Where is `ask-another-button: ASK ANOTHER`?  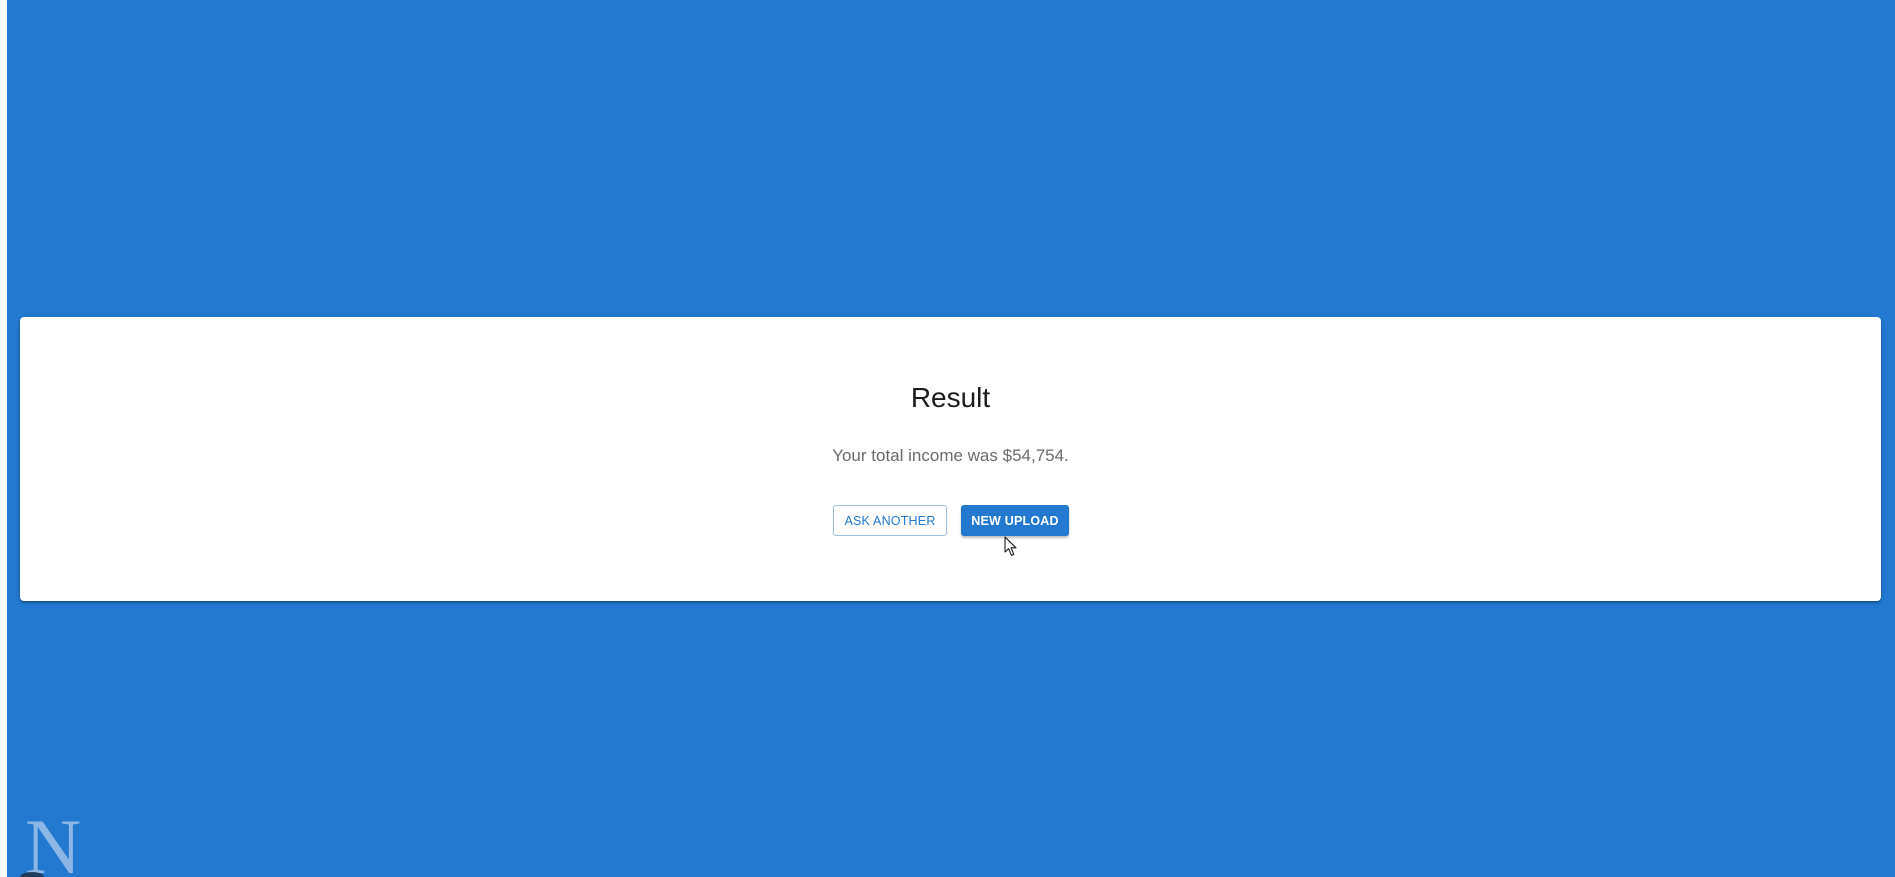
ask-another-button: ASK ANOTHER is located at coordinates (890, 520).